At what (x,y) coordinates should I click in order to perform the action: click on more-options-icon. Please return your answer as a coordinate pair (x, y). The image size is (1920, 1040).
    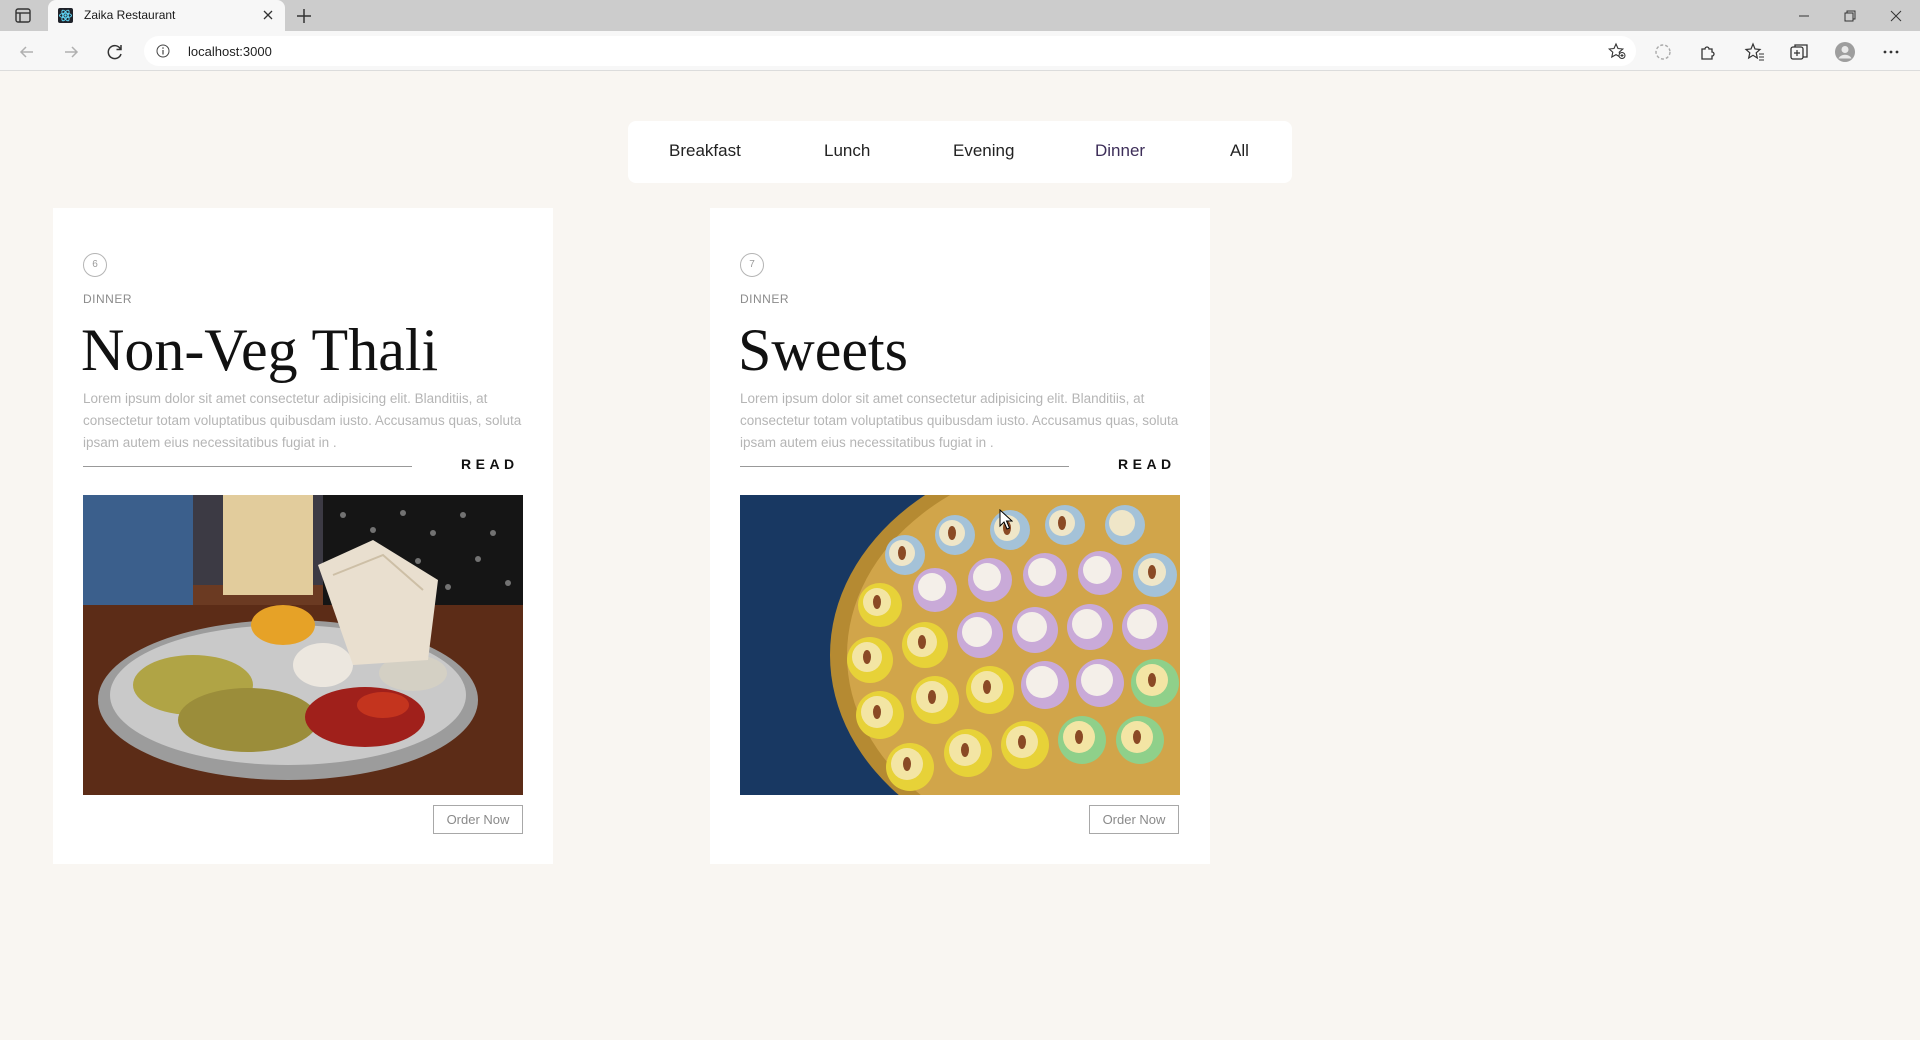
    Looking at the image, I should click on (1891, 52).